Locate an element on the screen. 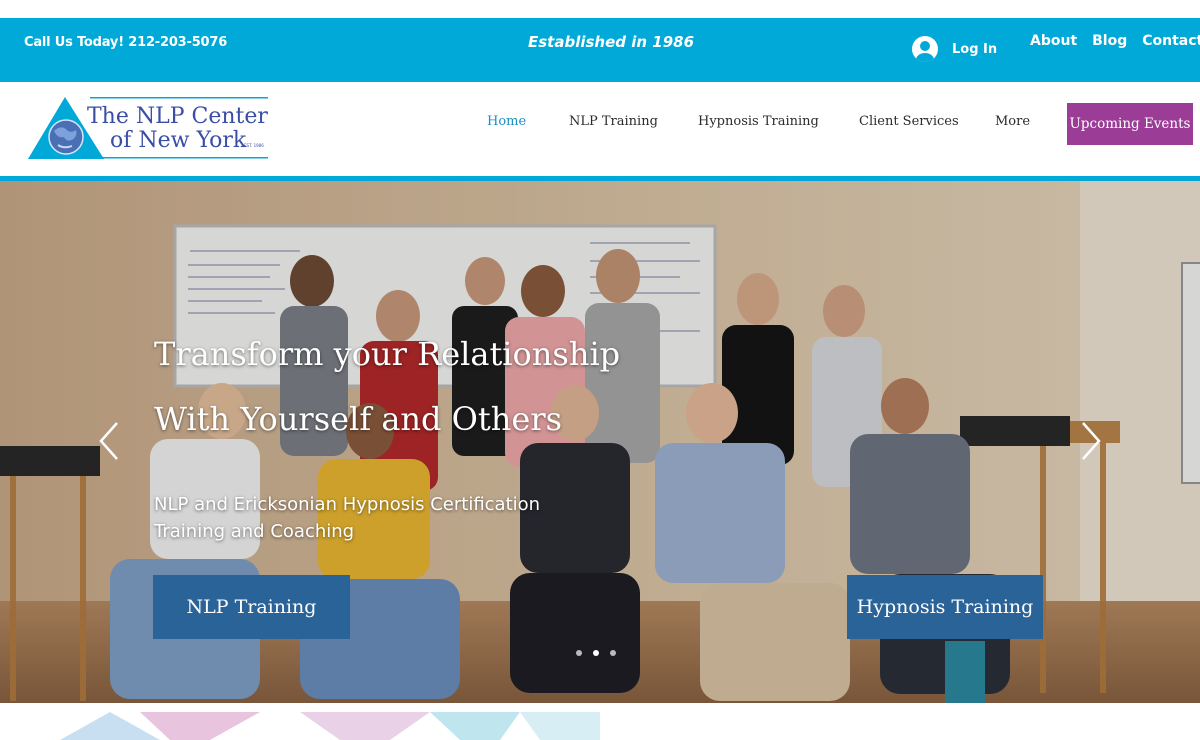  nav-hypnosis-training: Hypnosis Training is located at coordinates (758, 121).